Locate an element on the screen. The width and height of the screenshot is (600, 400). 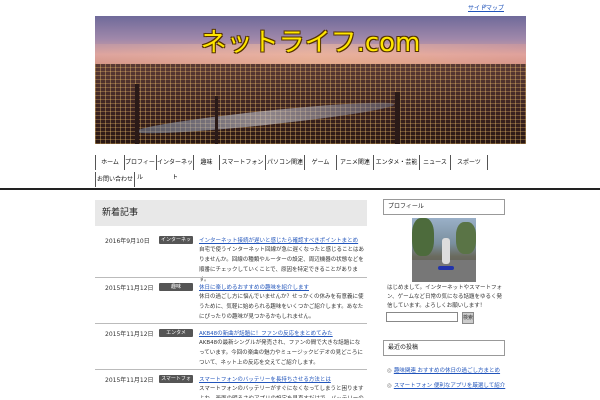
post-category-badge: エンタメ is located at coordinates (176, 333).